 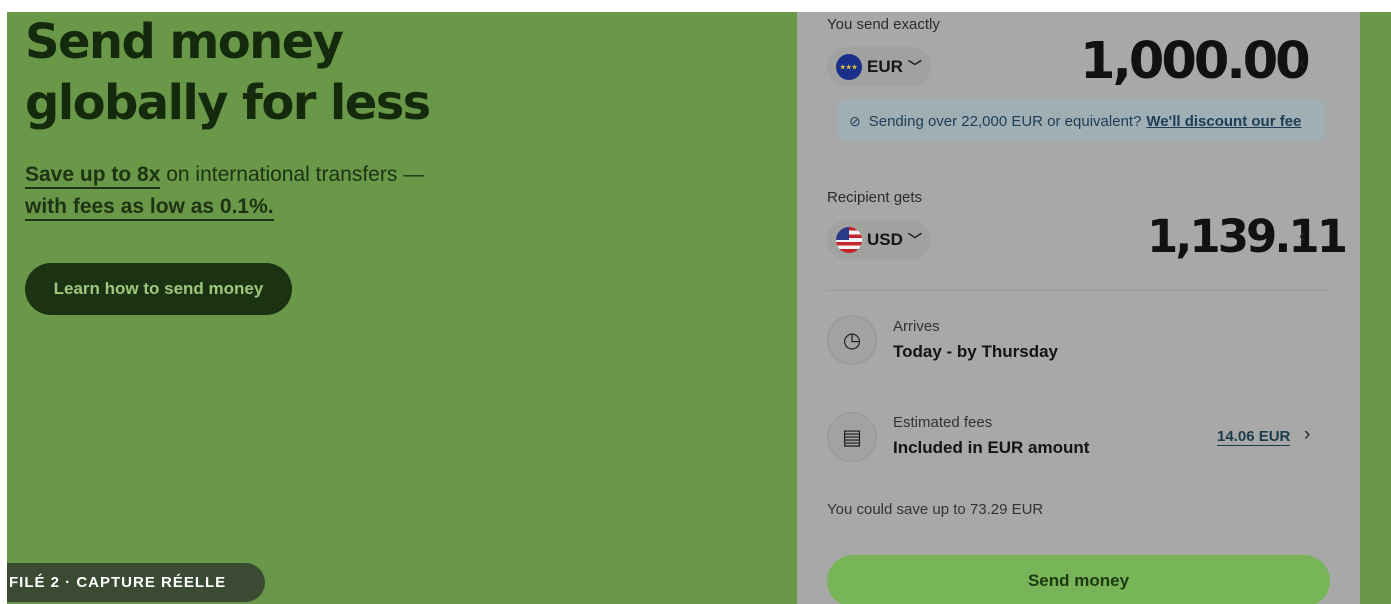 I want to click on fee-breakdown-link: 14.06 EUR, so click(x=1254, y=437).